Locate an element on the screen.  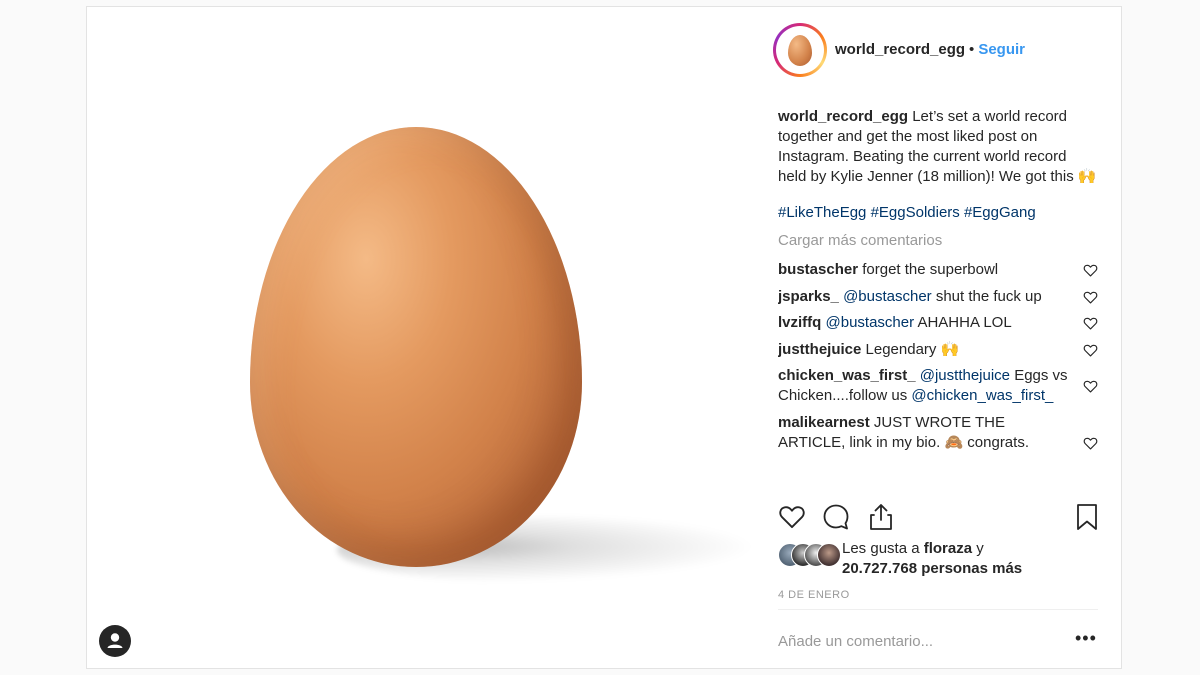
comment-username: jsparks_ is located at coordinates (808, 296).